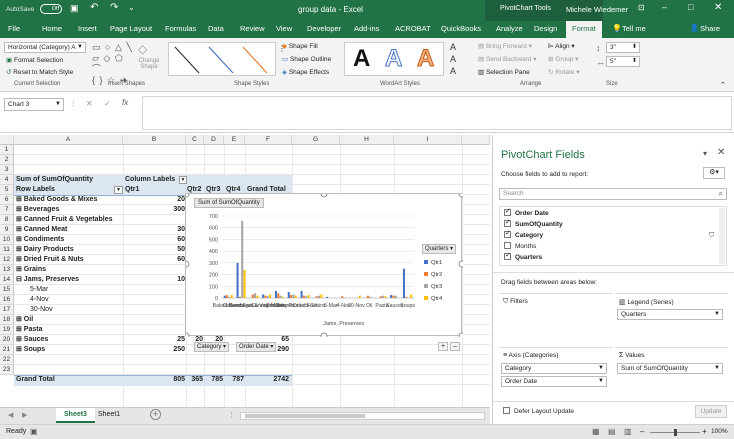 This screenshot has height=439, width=734. Describe the element at coordinates (507, 59) in the screenshot. I see `send-backward-button: ▤ Send Backward ▾` at that location.